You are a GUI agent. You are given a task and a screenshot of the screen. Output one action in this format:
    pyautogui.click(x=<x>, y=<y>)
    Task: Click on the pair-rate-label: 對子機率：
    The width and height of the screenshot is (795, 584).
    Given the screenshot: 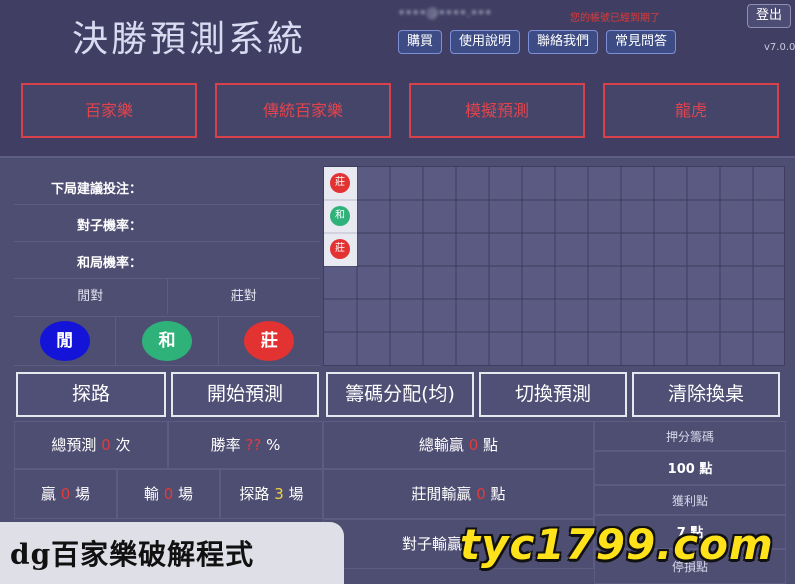 What is the action you would take?
    pyautogui.click(x=109, y=226)
    